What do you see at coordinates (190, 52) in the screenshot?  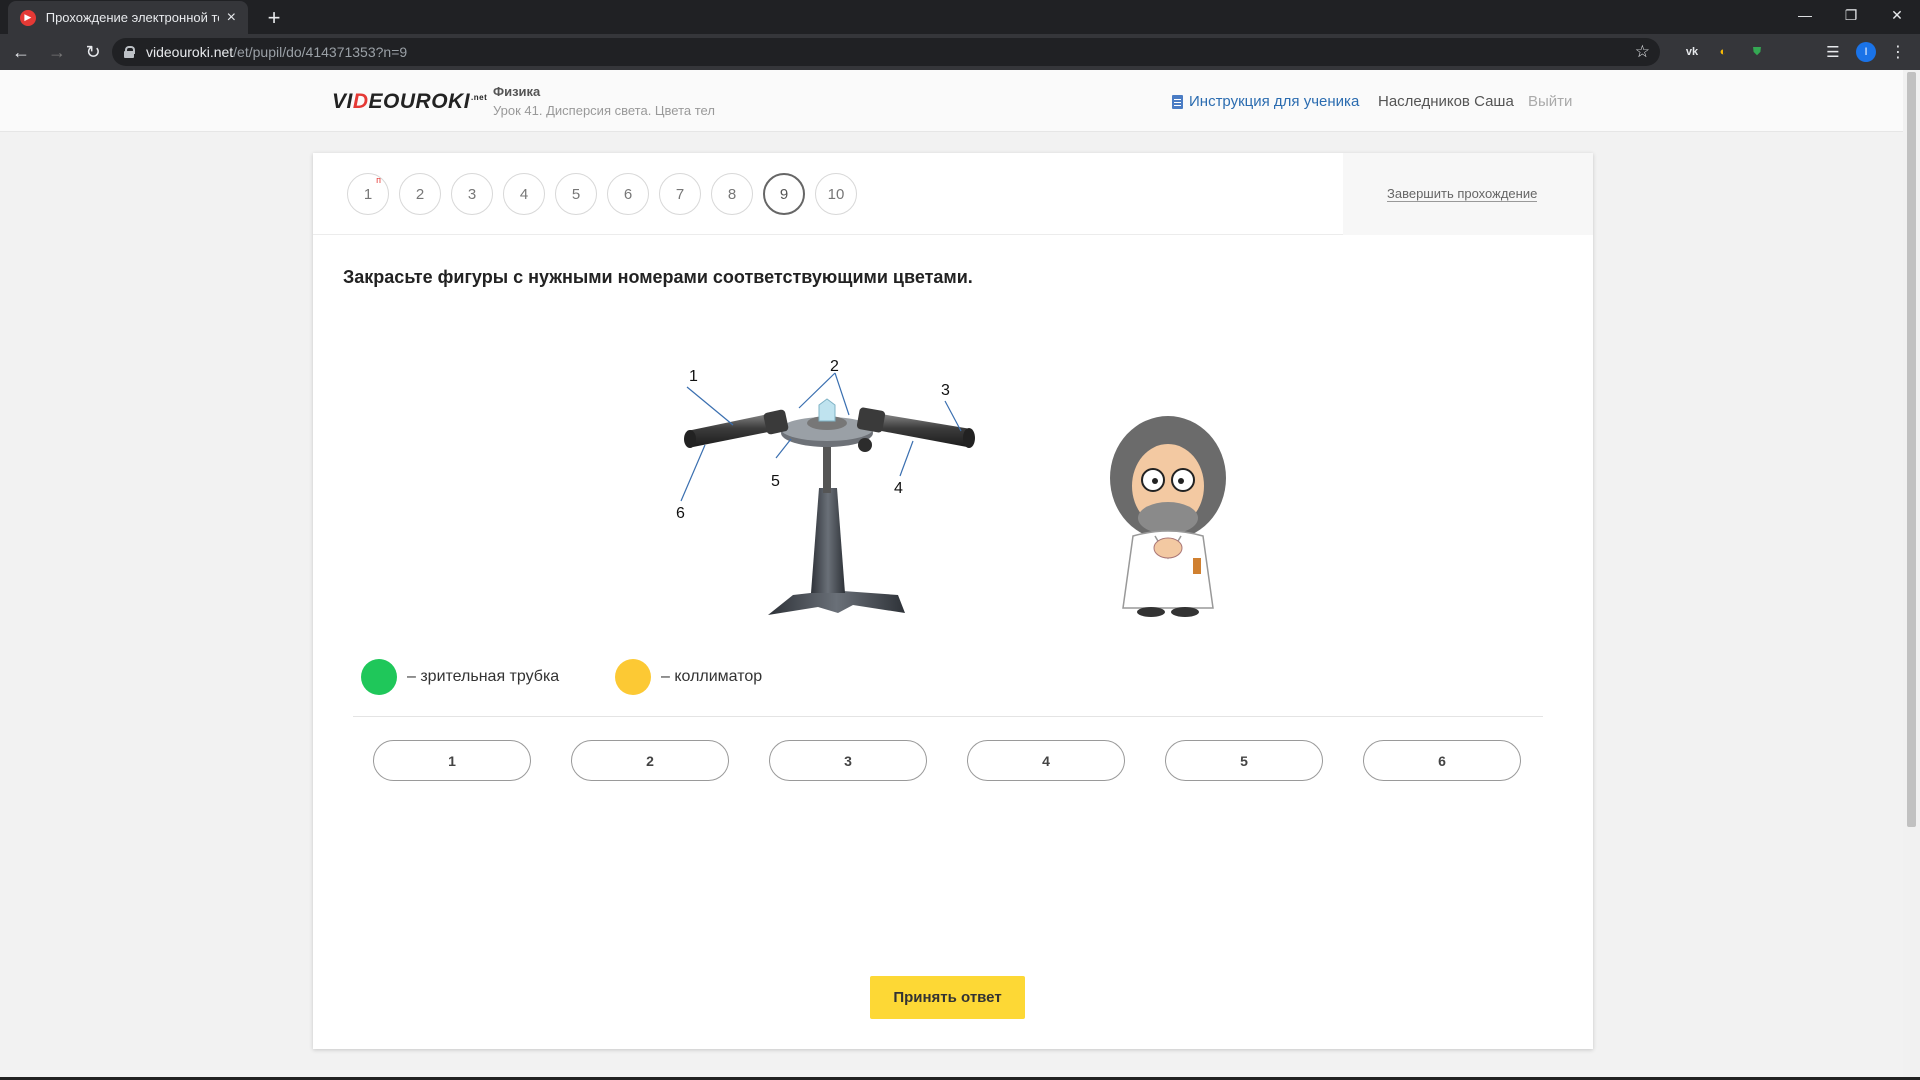 I see `url-host: videouroki.net` at bounding box center [190, 52].